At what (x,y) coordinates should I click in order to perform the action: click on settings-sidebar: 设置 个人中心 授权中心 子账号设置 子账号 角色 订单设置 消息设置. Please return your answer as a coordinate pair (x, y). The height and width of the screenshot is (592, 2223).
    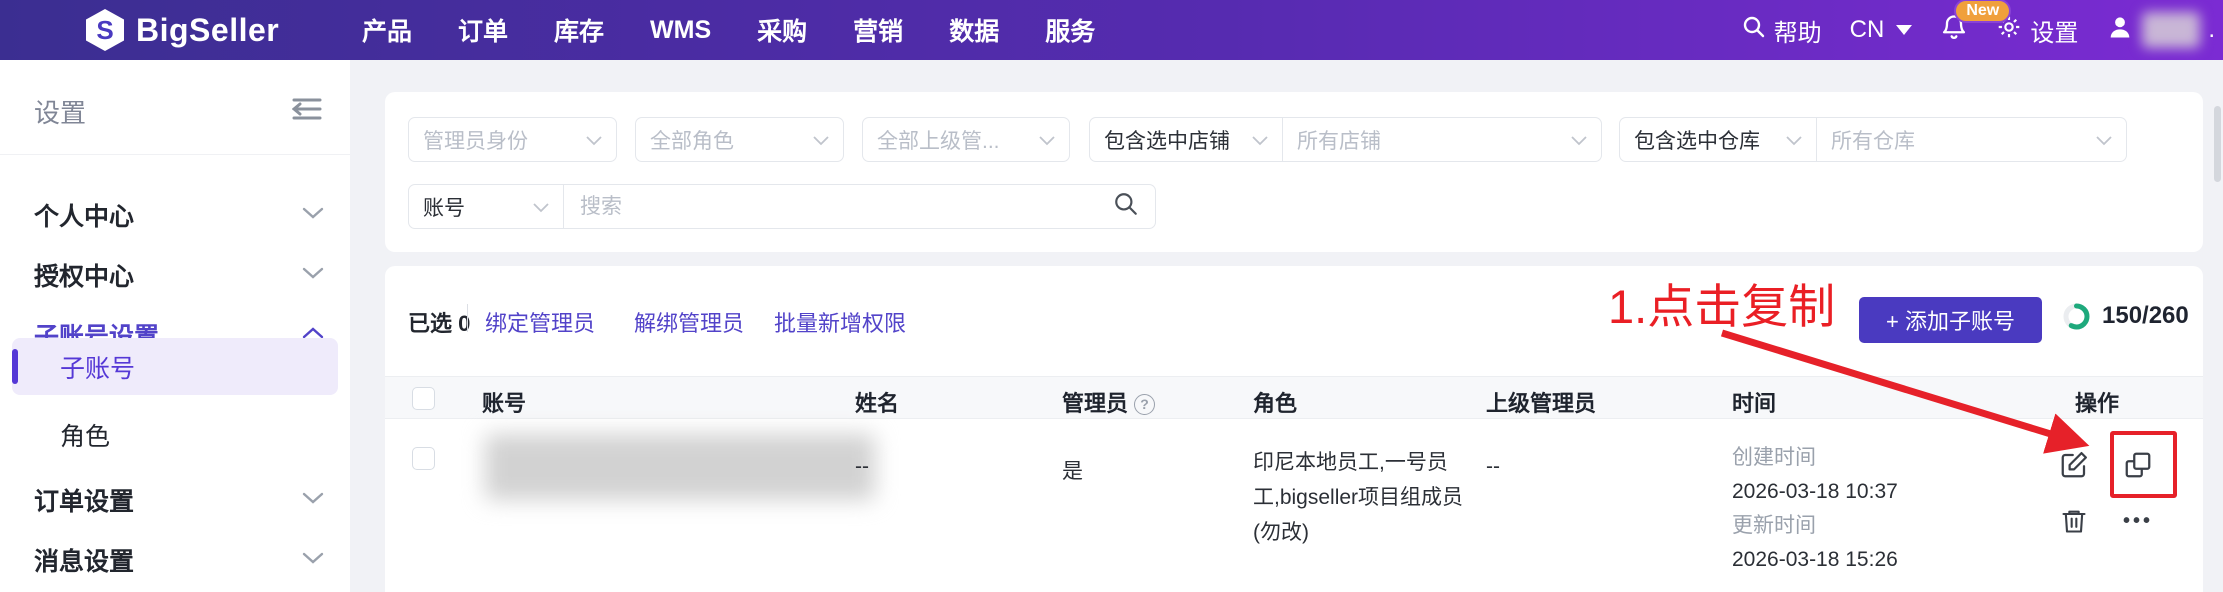
    Looking at the image, I should click on (175, 326).